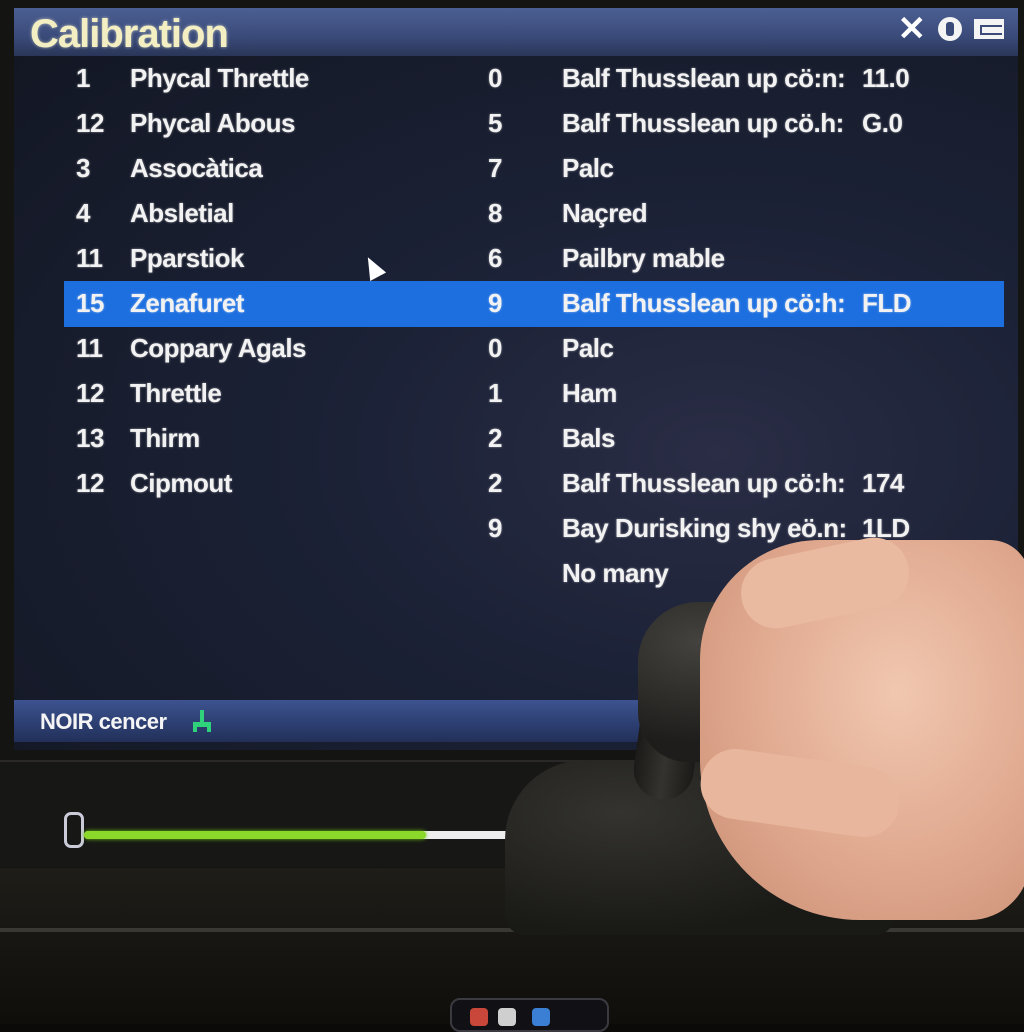 Image resolution: width=1024 pixels, height=1032 pixels. Describe the element at coordinates (615, 573) in the screenshot. I see `row-parameter: No many` at that location.